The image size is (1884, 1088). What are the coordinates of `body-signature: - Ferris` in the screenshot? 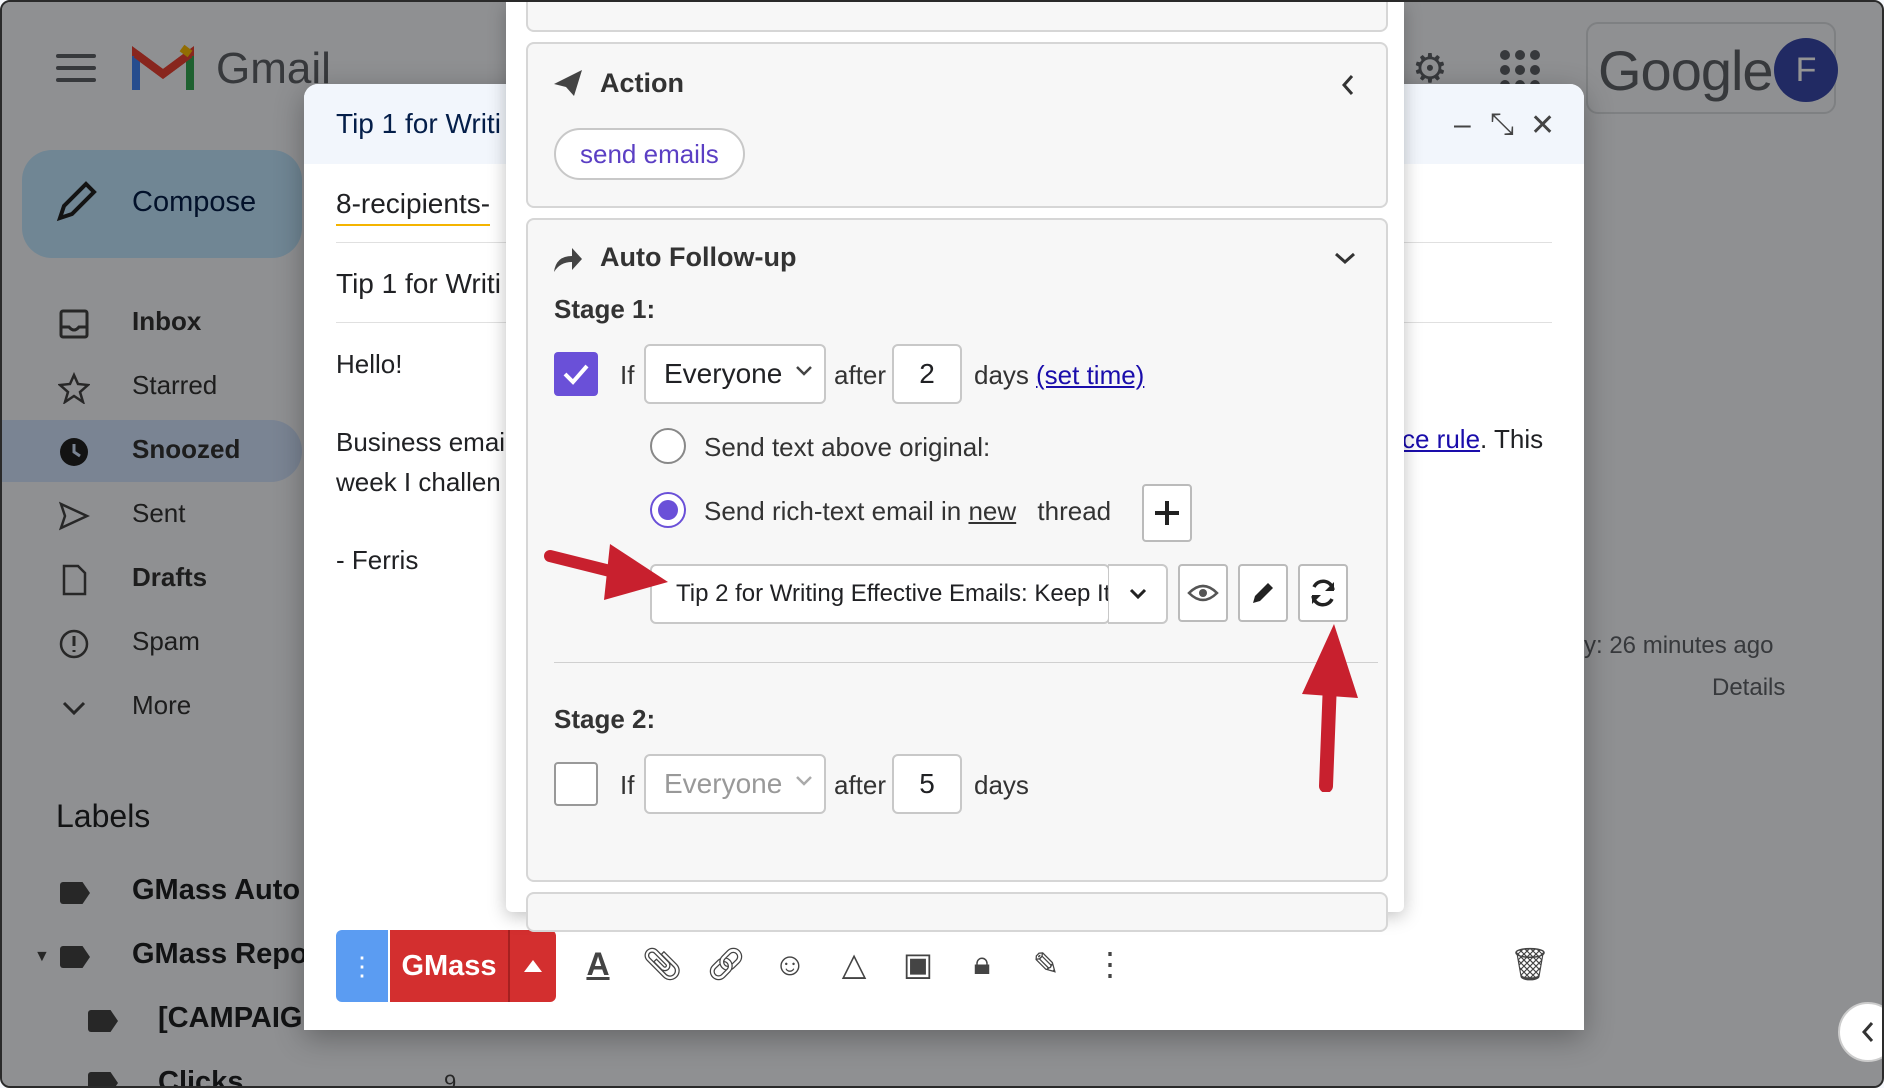 It's located at (377, 560).